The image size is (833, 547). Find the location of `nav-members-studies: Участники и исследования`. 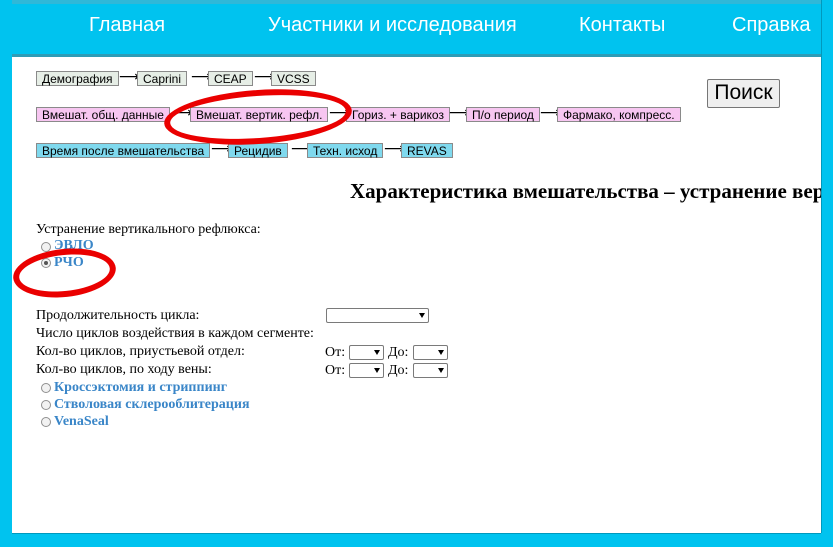

nav-members-studies: Участники и исследования is located at coordinates (392, 25).